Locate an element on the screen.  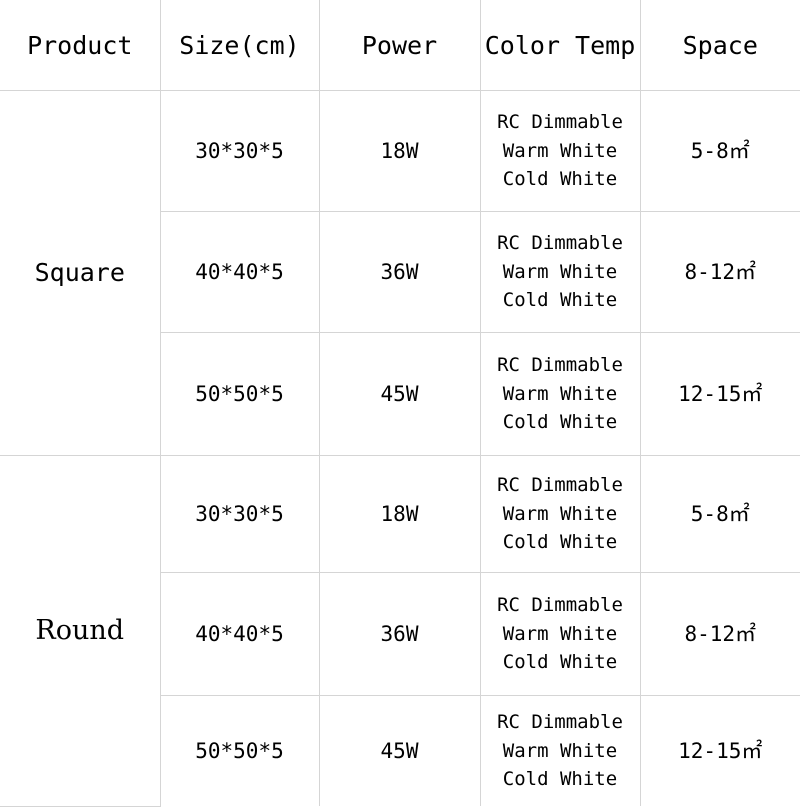
column-header-color-temp: Color Temp is located at coordinates (560, 45).